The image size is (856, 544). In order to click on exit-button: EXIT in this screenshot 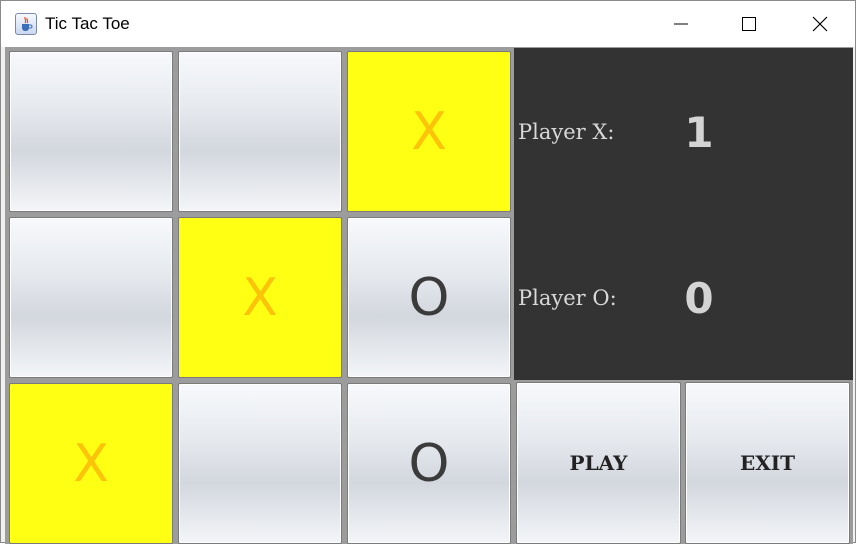, I will do `click(767, 463)`.